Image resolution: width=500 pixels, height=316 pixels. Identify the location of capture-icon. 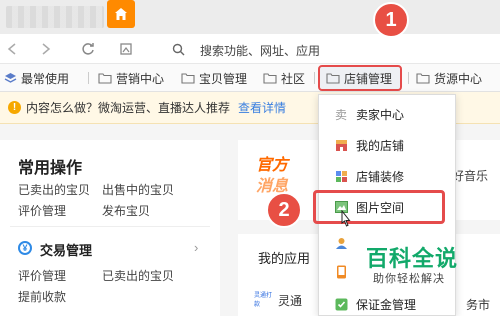
(126, 49).